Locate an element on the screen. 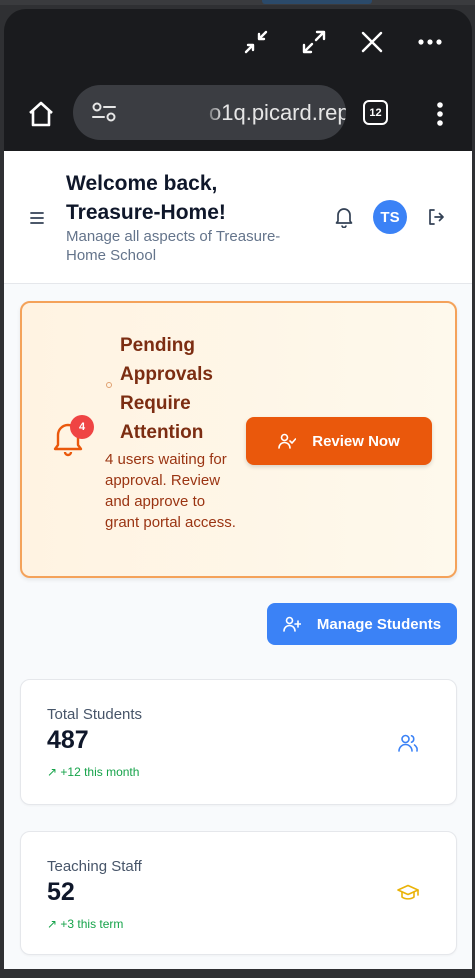 This screenshot has height=978, width=475. user-check-icon is located at coordinates (287, 441).